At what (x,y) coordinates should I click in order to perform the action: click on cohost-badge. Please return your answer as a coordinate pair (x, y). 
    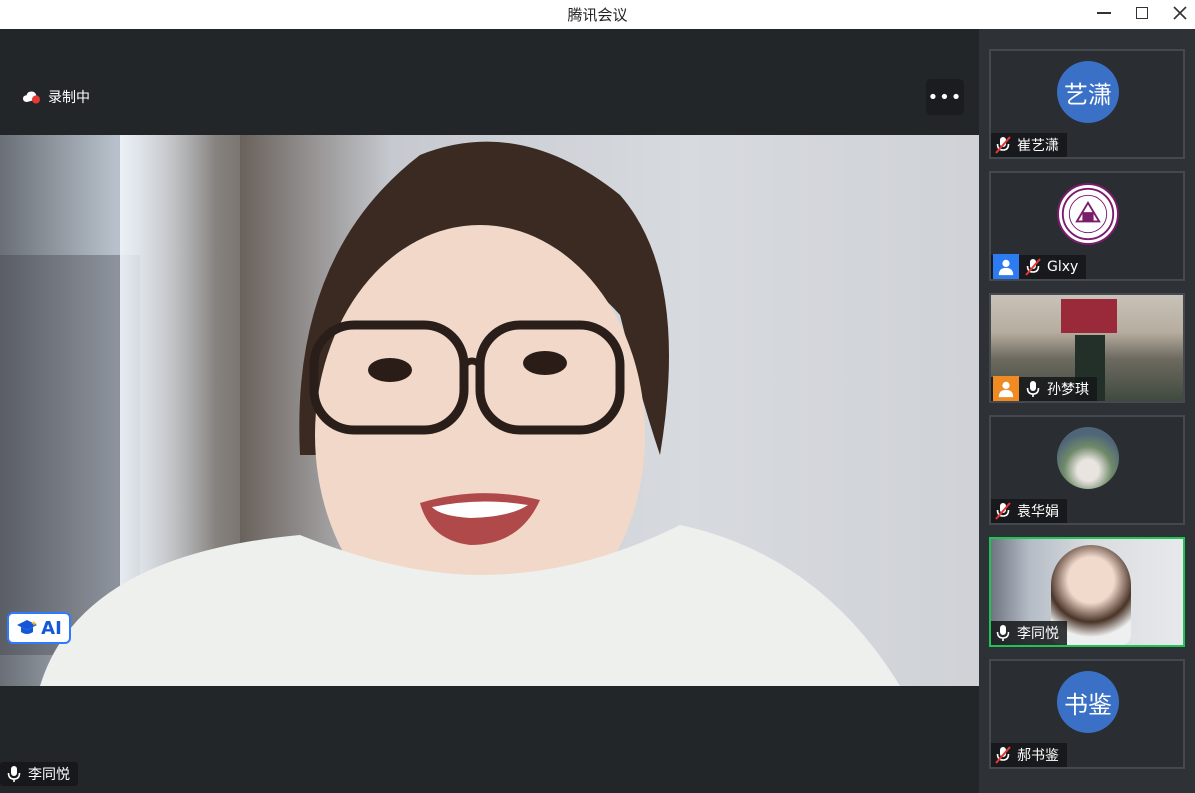
    Looking at the image, I should click on (1006, 388).